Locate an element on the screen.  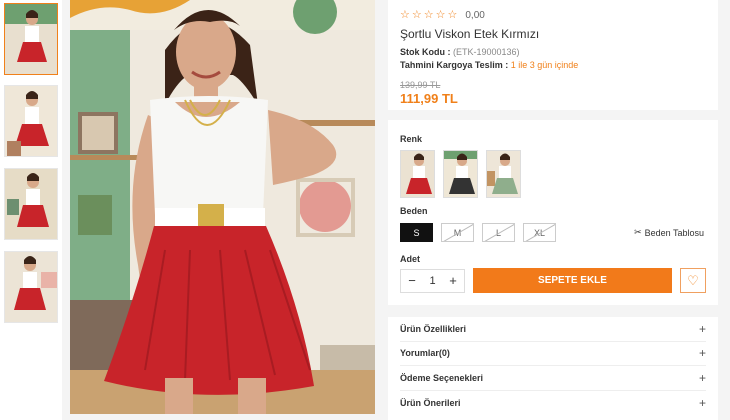
color-black-image is located at coordinates (460, 174).